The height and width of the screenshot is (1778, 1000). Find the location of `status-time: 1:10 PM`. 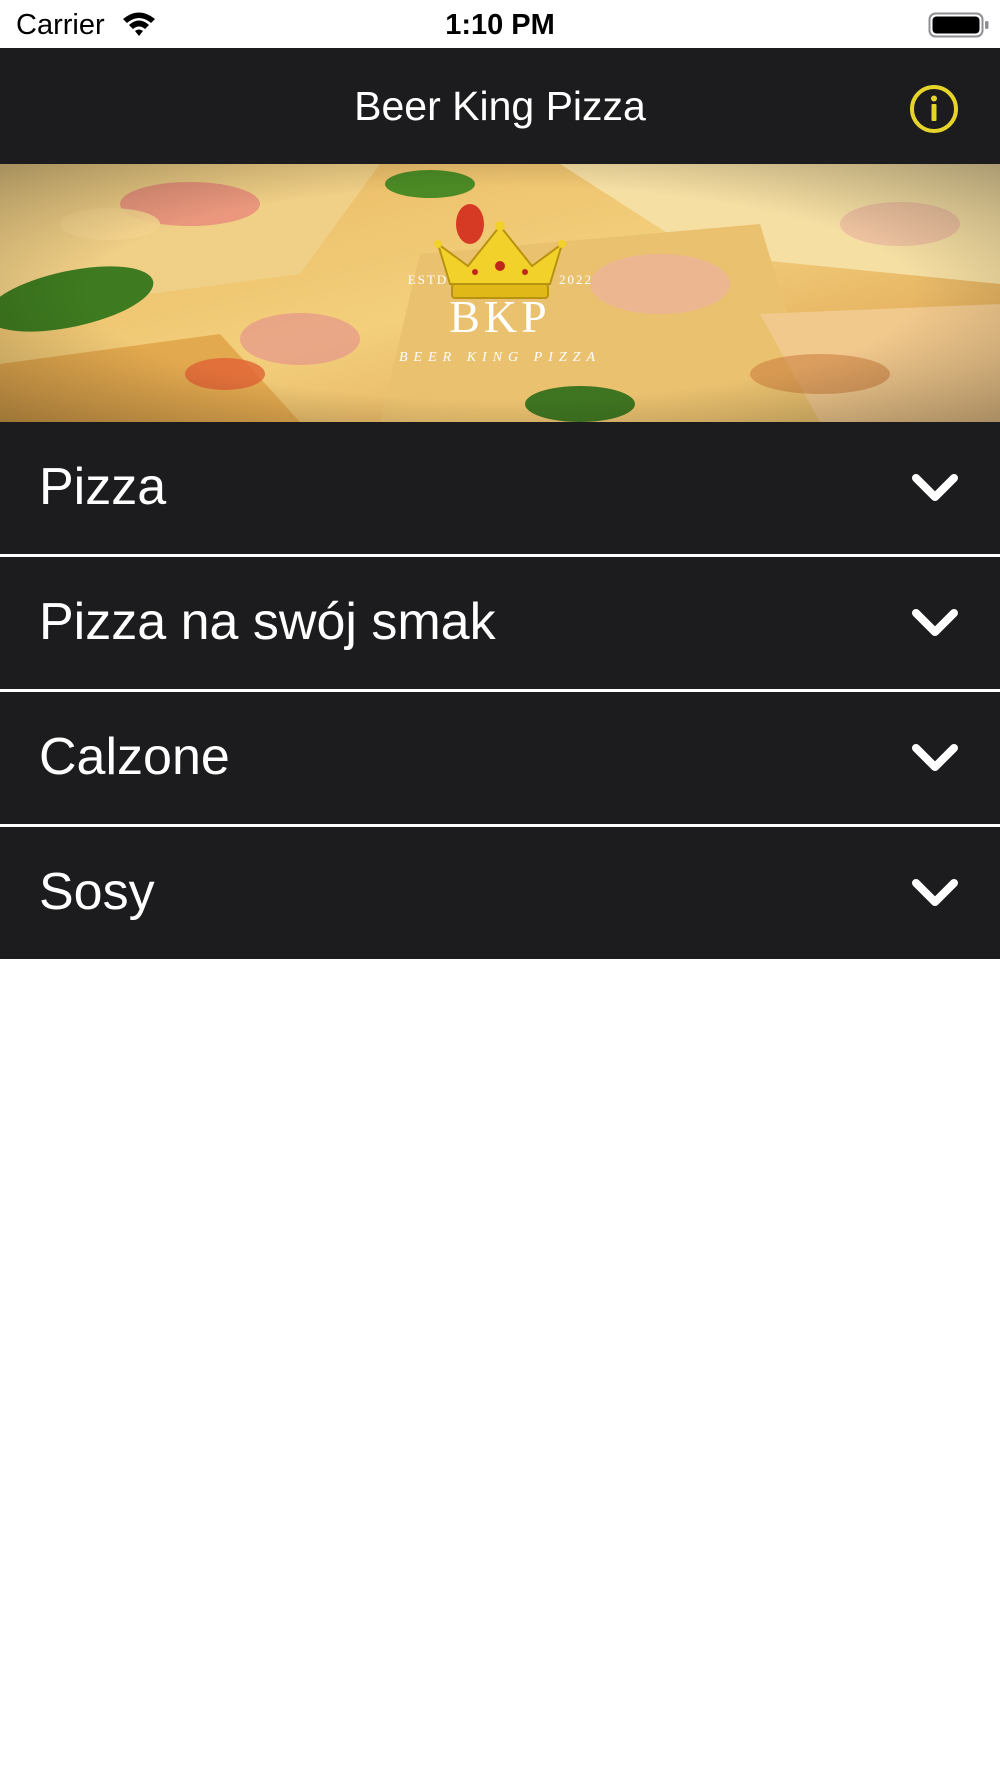

status-time: 1:10 PM is located at coordinates (500, 25).